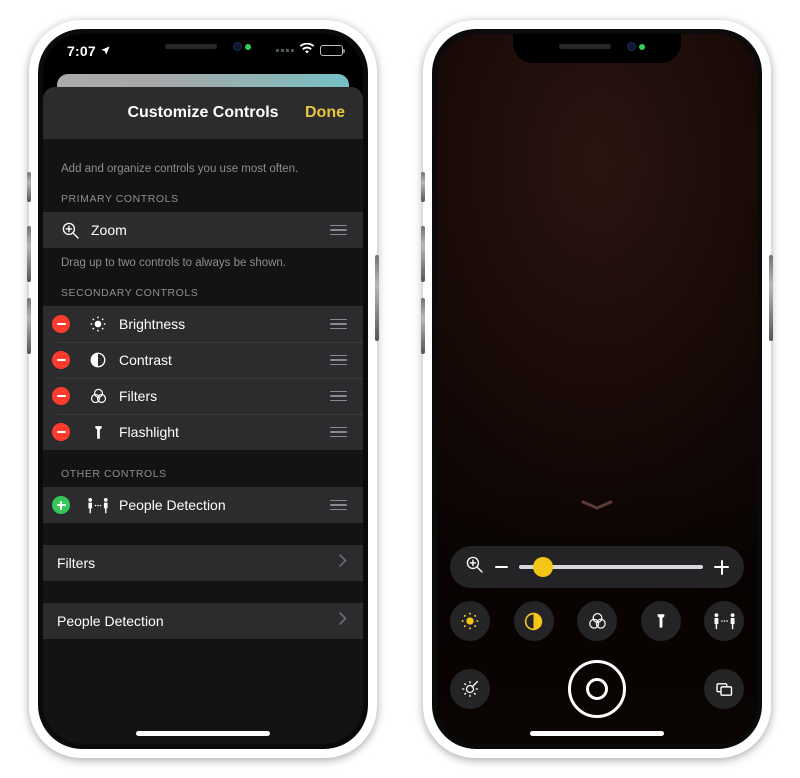 This screenshot has height=778, width=800. I want to click on settings-gear-icon, so click(470, 689).